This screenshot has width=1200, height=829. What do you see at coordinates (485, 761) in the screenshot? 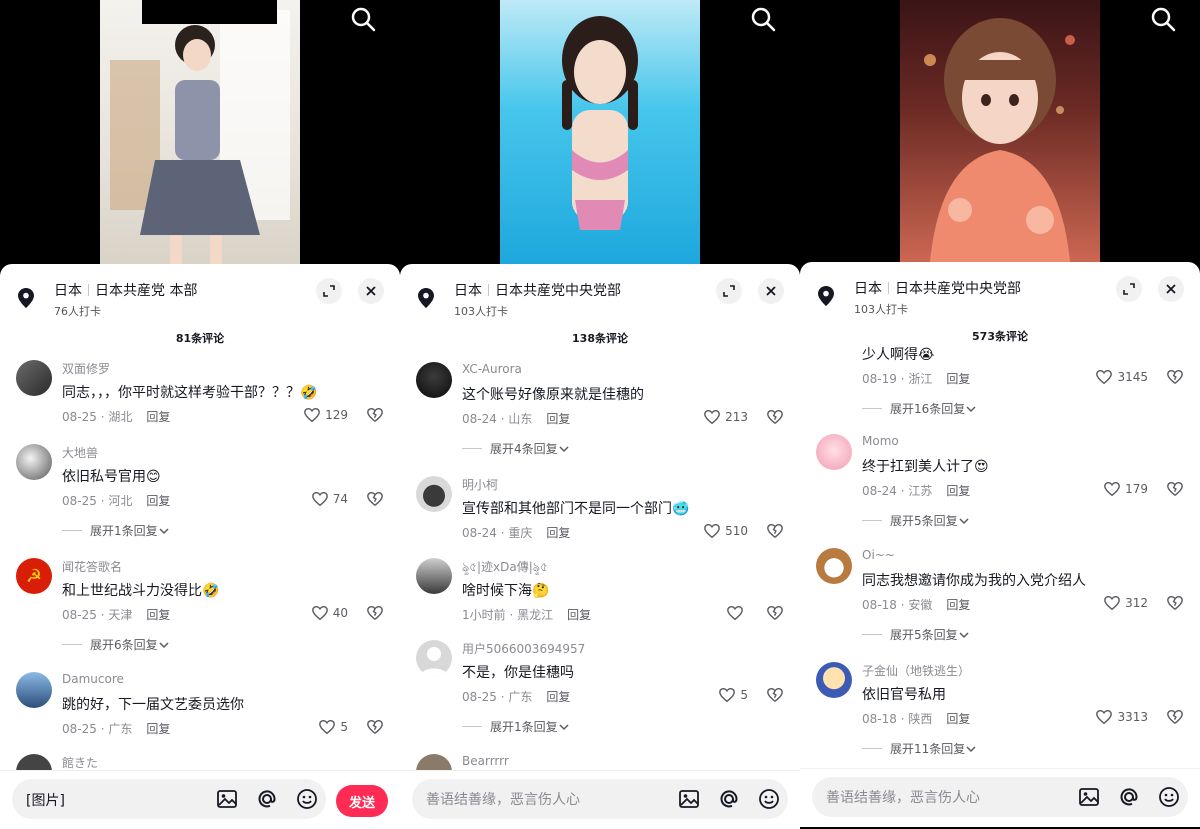
I see `comment-username: Bearrrrr` at bounding box center [485, 761].